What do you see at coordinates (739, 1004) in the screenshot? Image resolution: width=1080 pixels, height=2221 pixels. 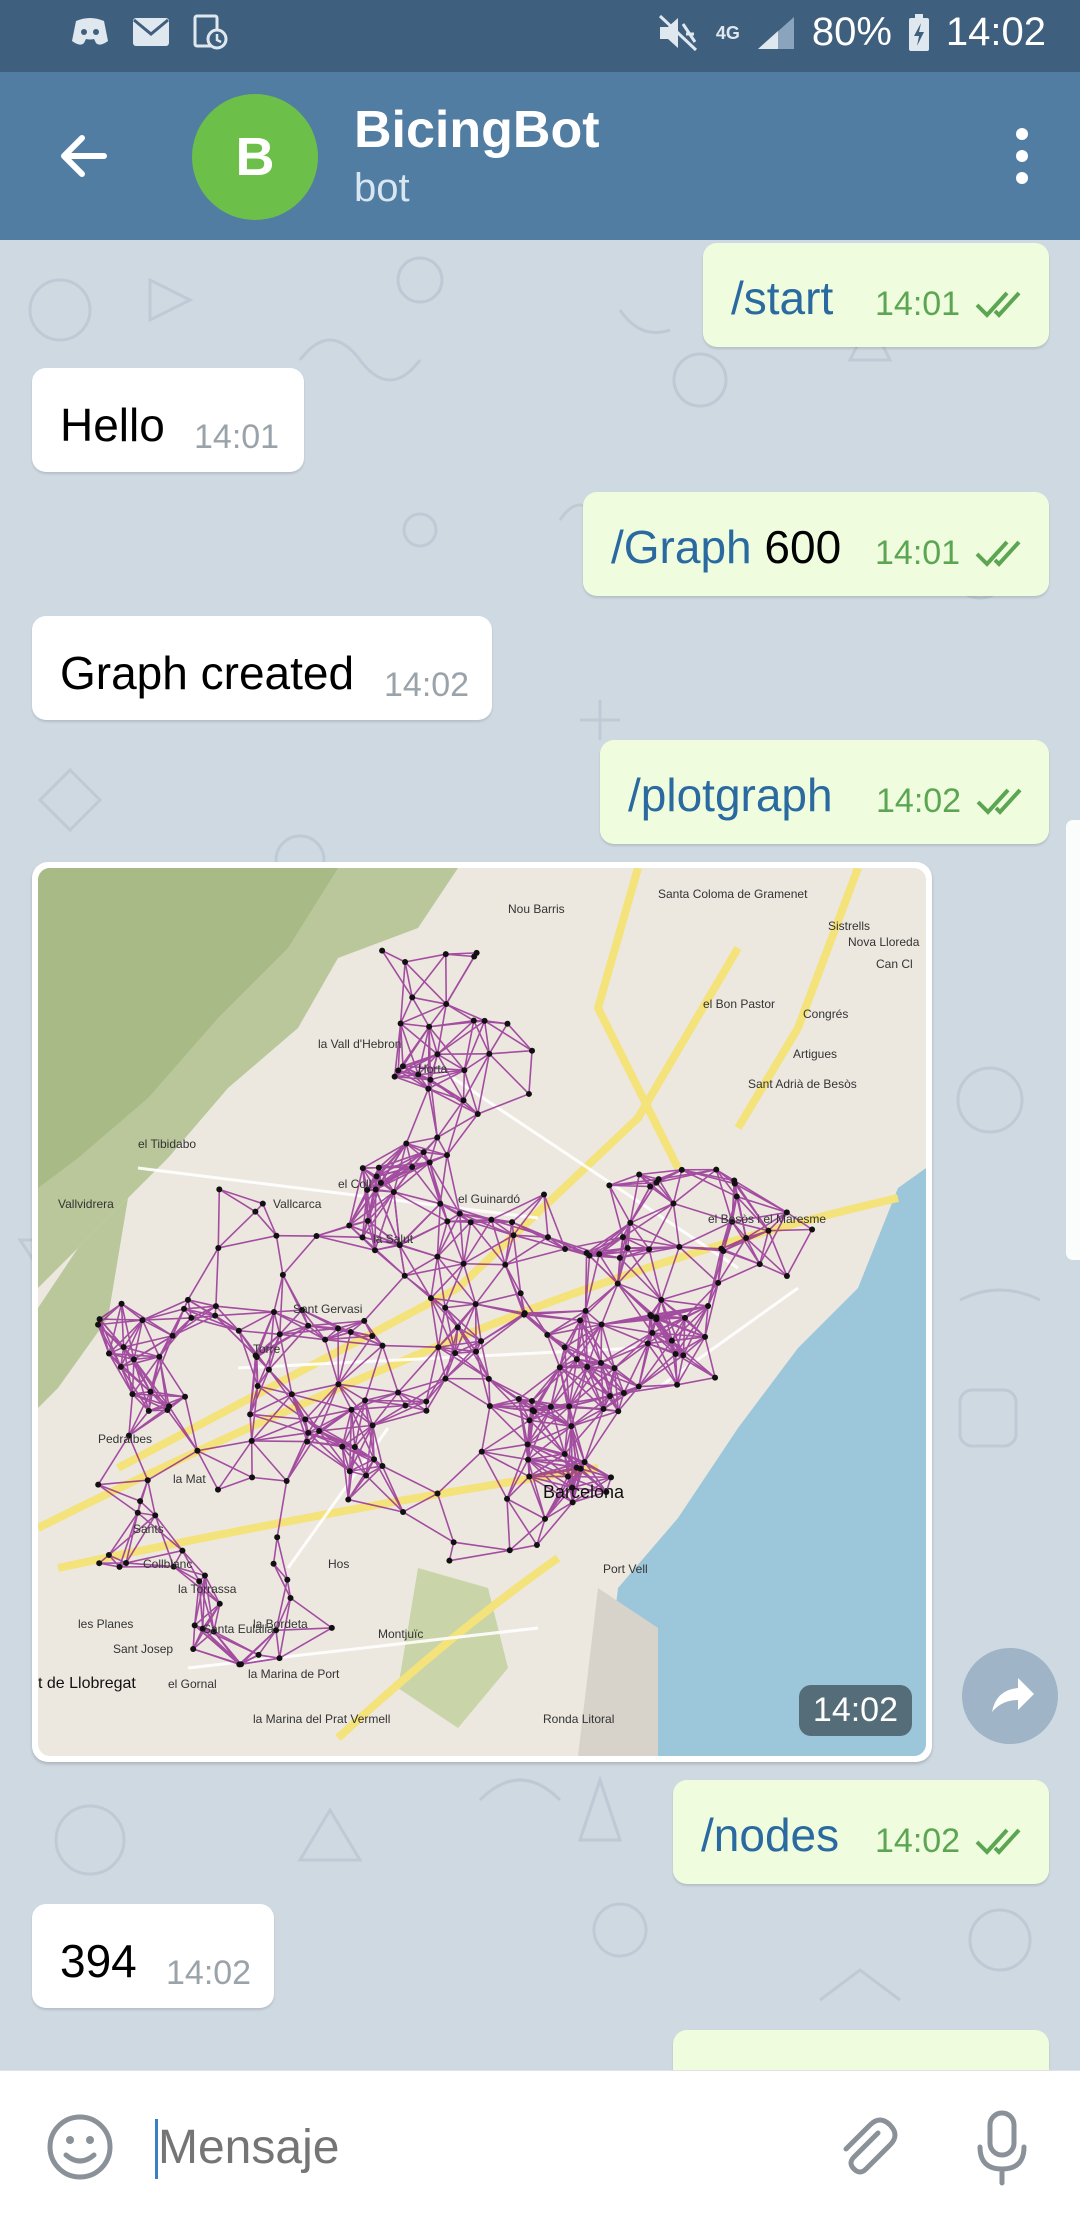 I see `map-label: el Bon Pastor` at bounding box center [739, 1004].